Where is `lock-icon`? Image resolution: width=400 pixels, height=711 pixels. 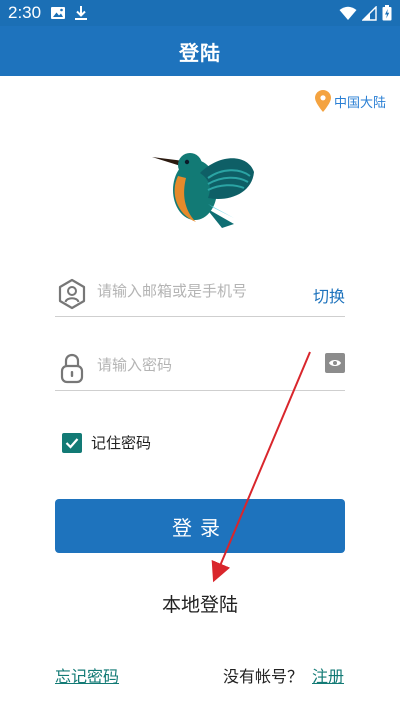
lock-icon is located at coordinates (72, 368).